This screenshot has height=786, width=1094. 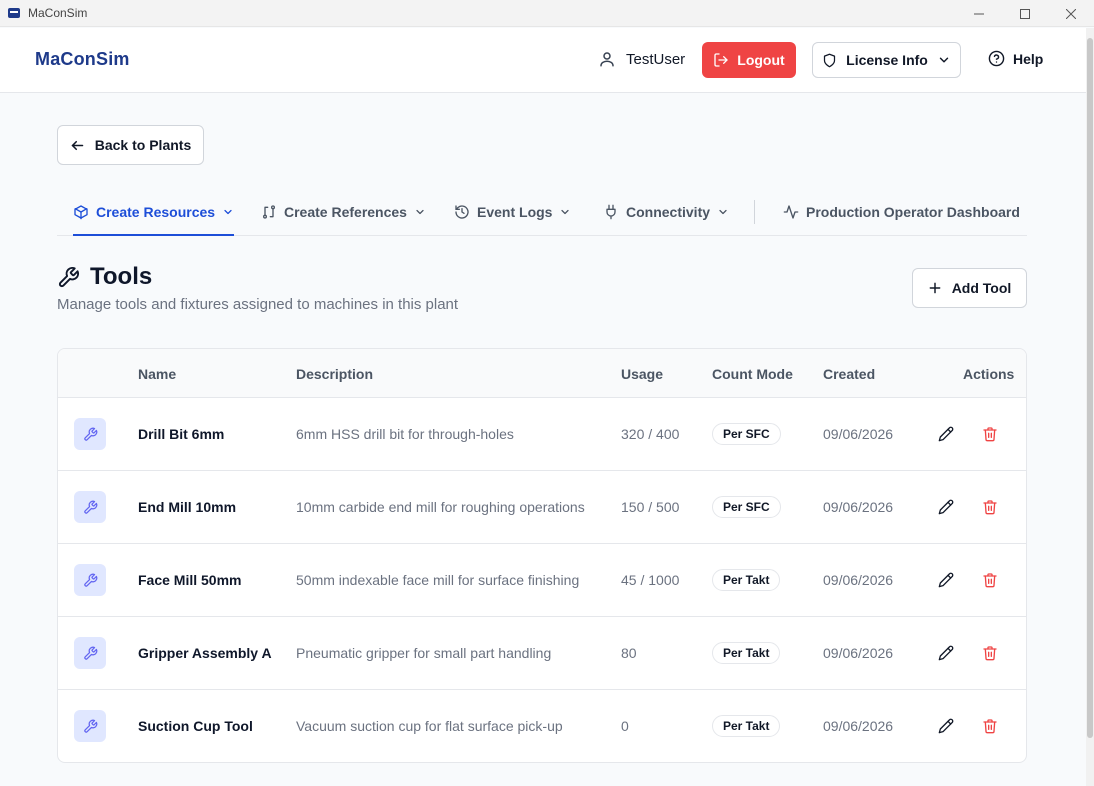 I want to click on page-title: Tools, so click(x=104, y=277).